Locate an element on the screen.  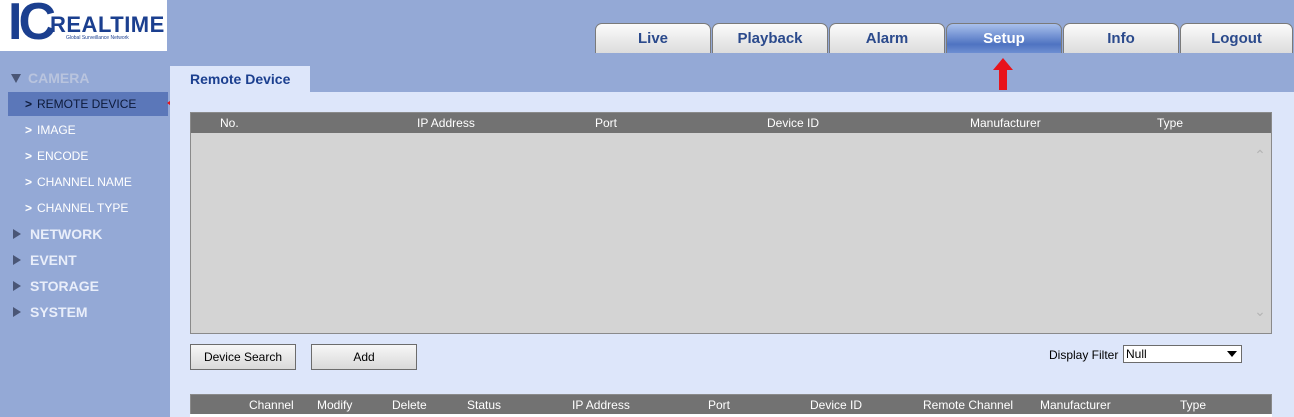
tab-playback: Playback is located at coordinates (770, 38).